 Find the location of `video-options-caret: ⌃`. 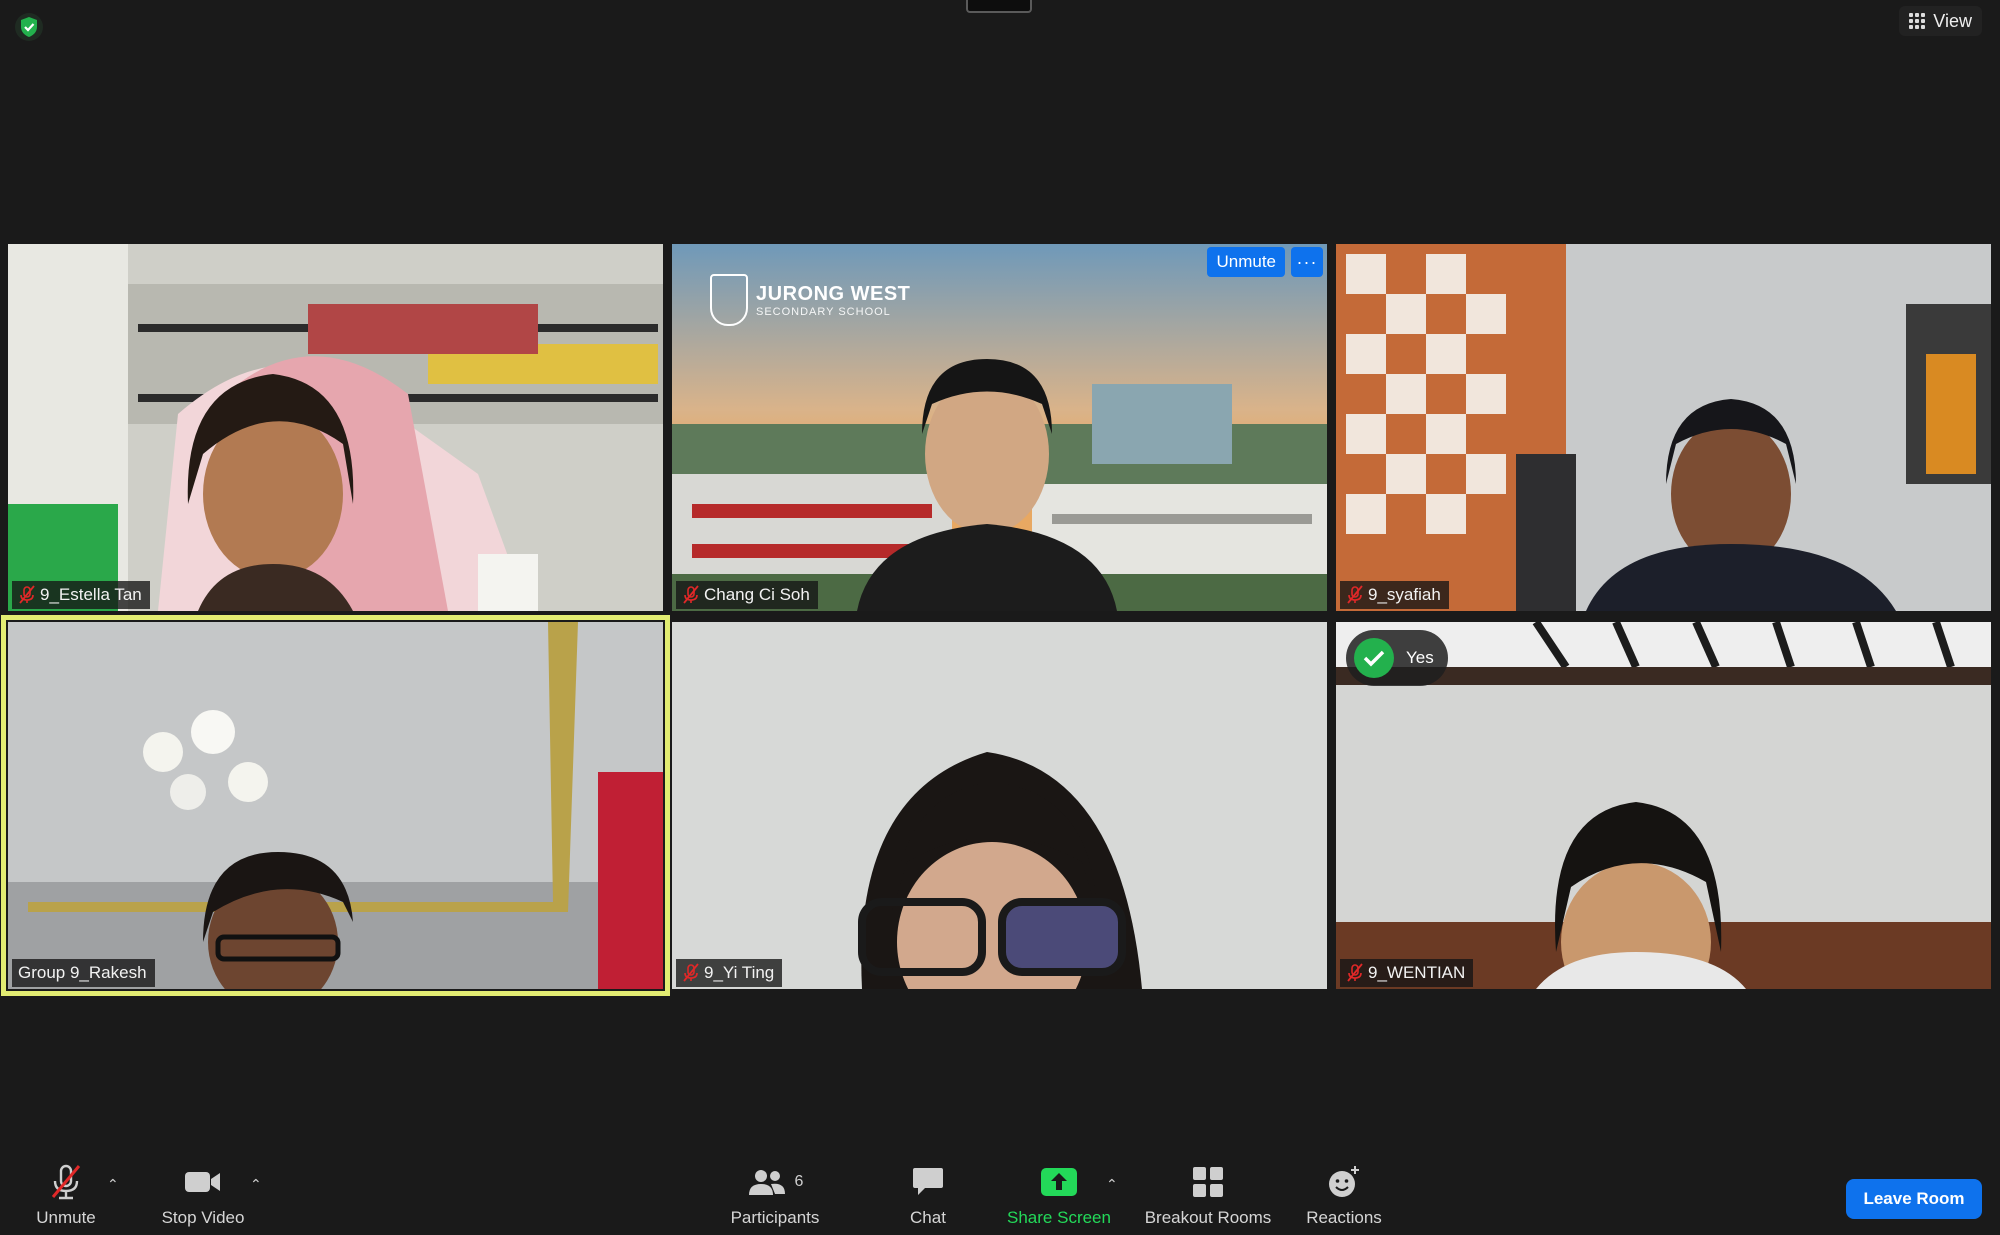

video-options-caret: ⌃ is located at coordinates (256, 1184).